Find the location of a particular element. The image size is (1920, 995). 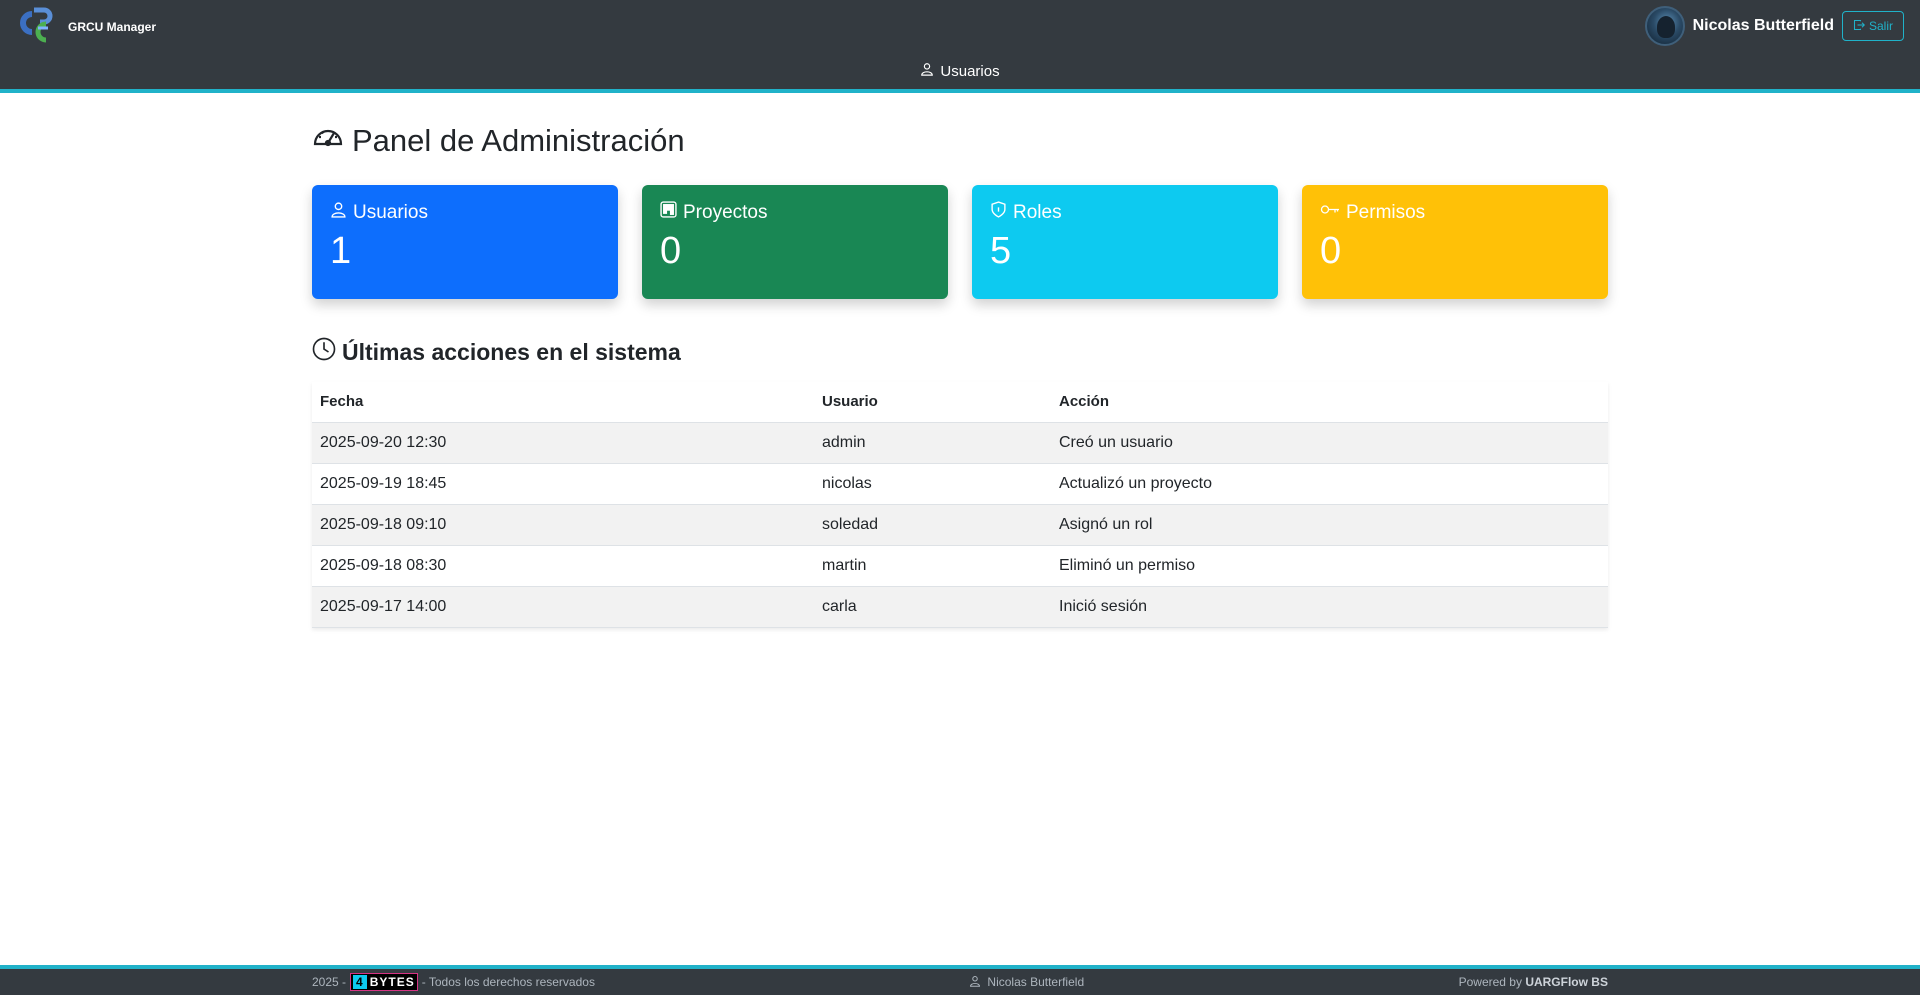

cell-usuario: soledad is located at coordinates (932, 525).